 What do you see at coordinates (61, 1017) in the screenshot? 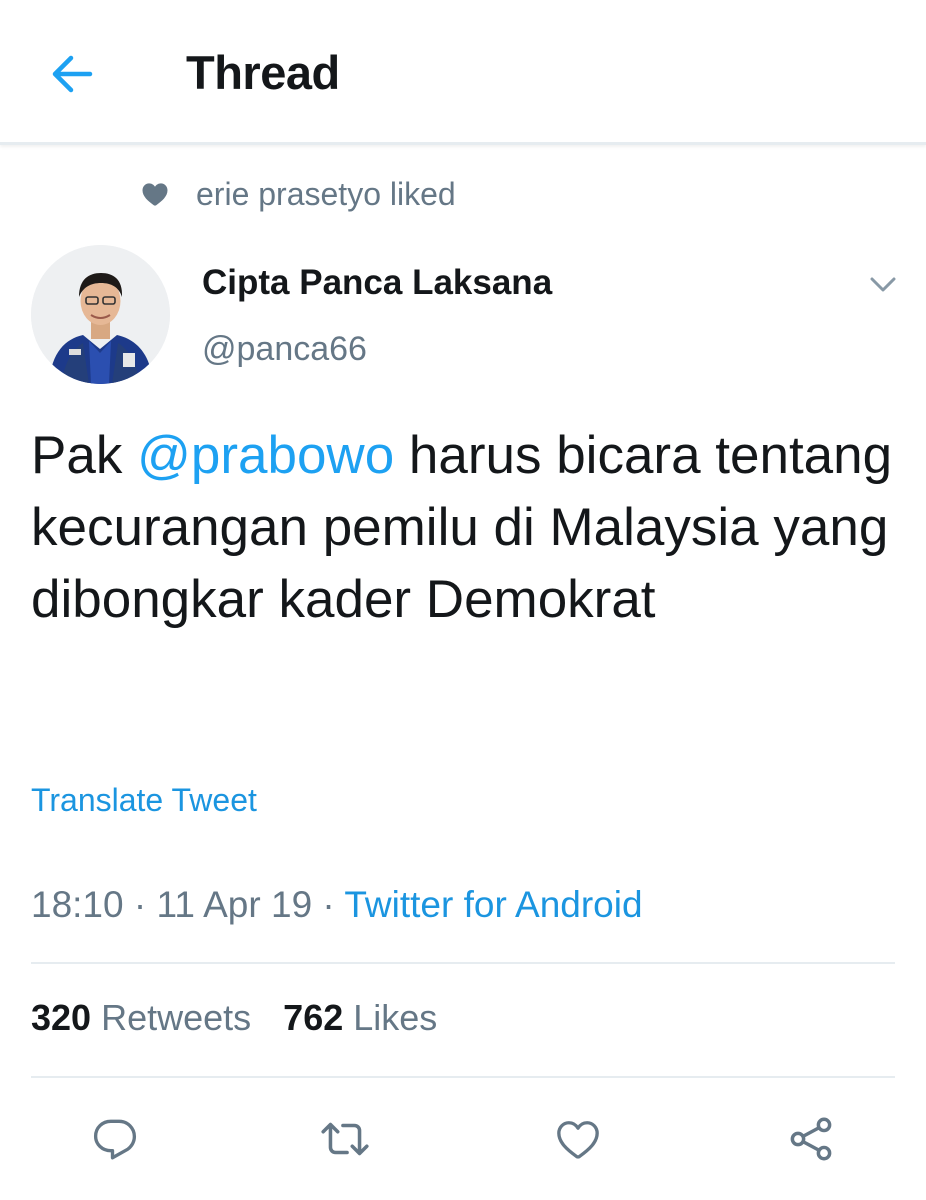
I see `retweets-count: 320` at bounding box center [61, 1017].